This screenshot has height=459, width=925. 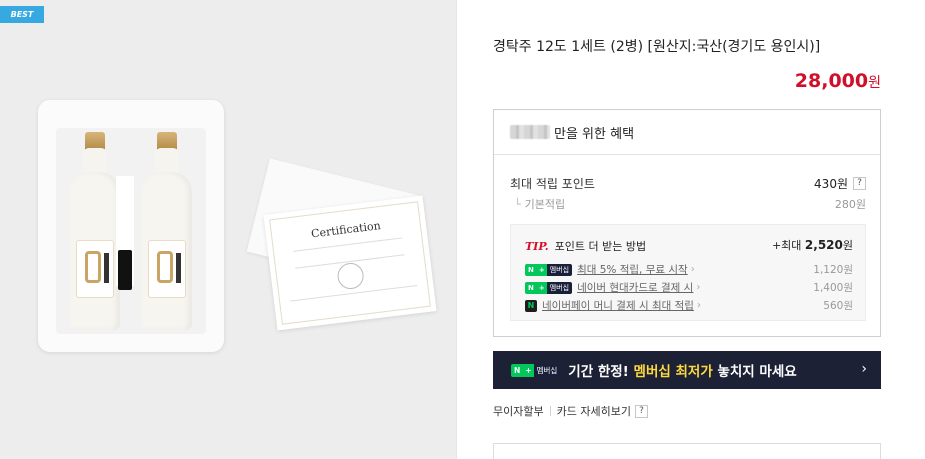 What do you see at coordinates (167, 231) in the screenshot?
I see `bottle-right` at bounding box center [167, 231].